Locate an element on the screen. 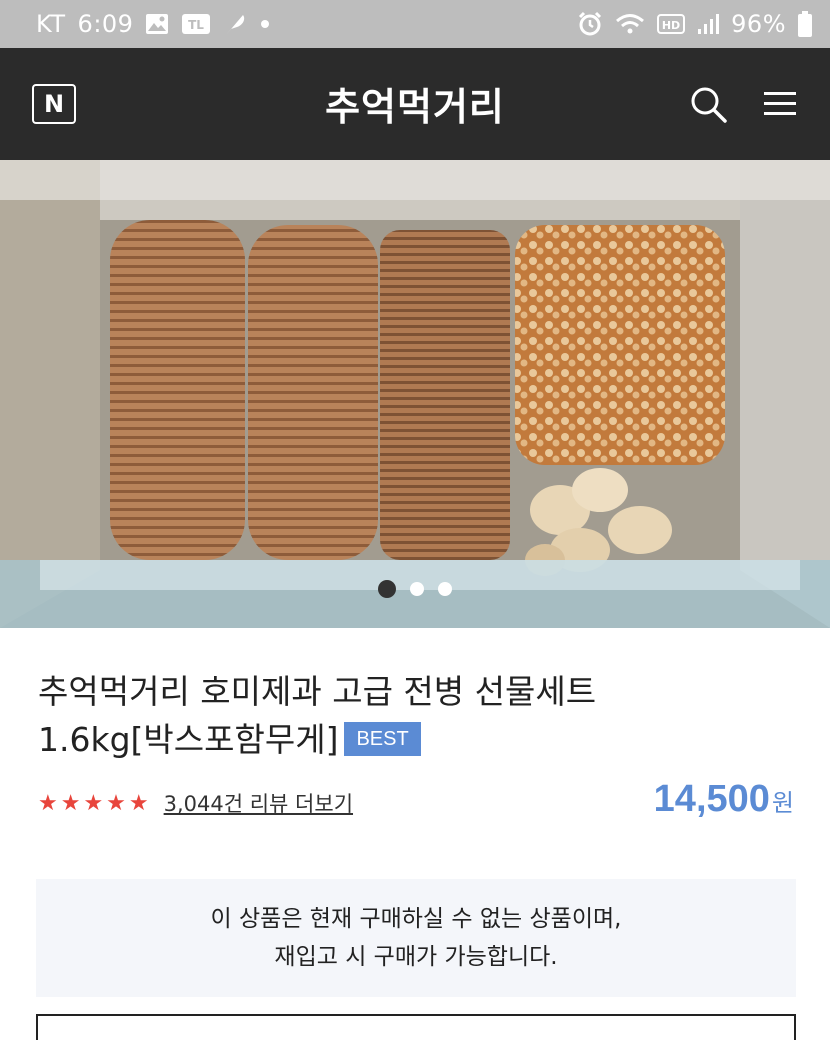 Image resolution: width=830 pixels, height=1040 pixels. product-title-line2: 1.6kg[박스포함무게] is located at coordinates (188, 739).